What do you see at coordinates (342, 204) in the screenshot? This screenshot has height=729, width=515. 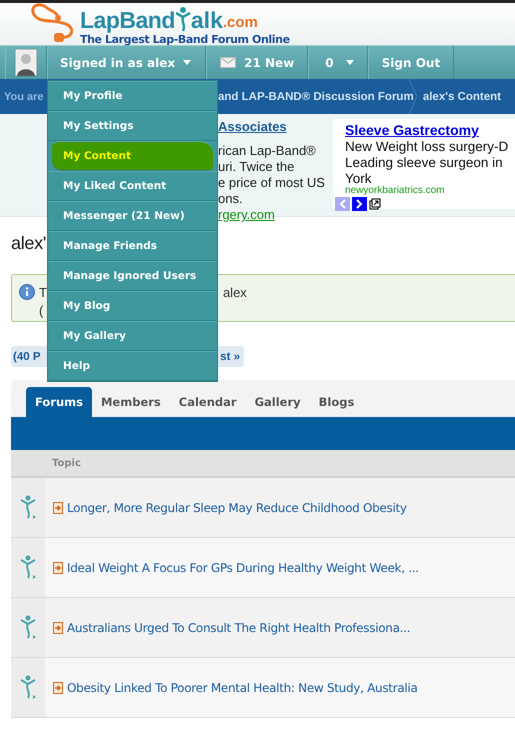 I see `chevron-left-icon` at bounding box center [342, 204].